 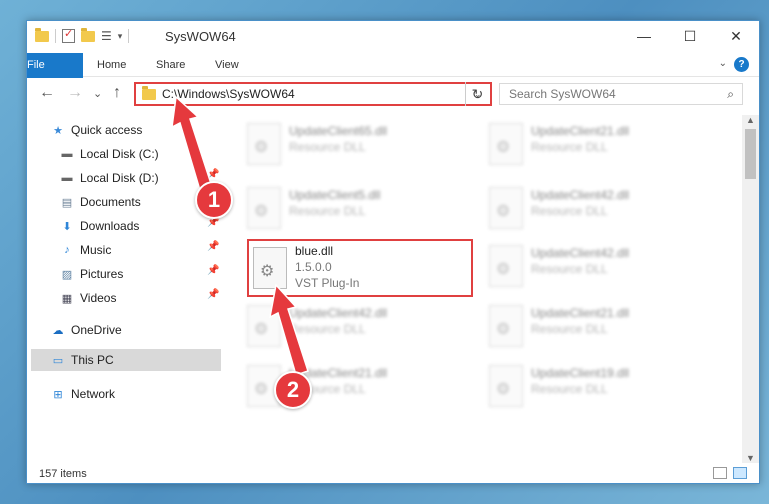 What do you see at coordinates (119, 178) in the screenshot?
I see `sidebar-item-label: Local Disk (D:)` at bounding box center [119, 178].